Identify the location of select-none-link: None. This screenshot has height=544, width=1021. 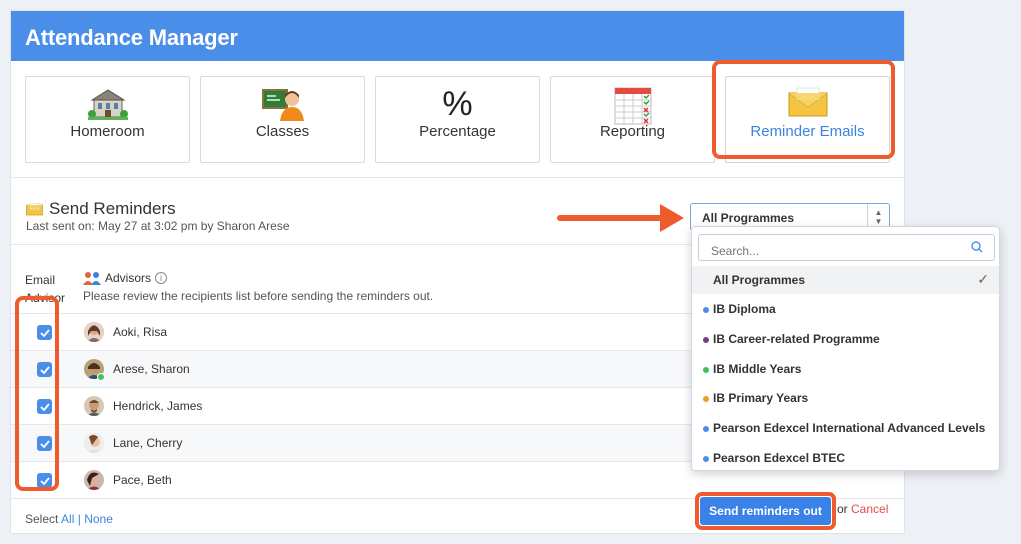
(98, 519).